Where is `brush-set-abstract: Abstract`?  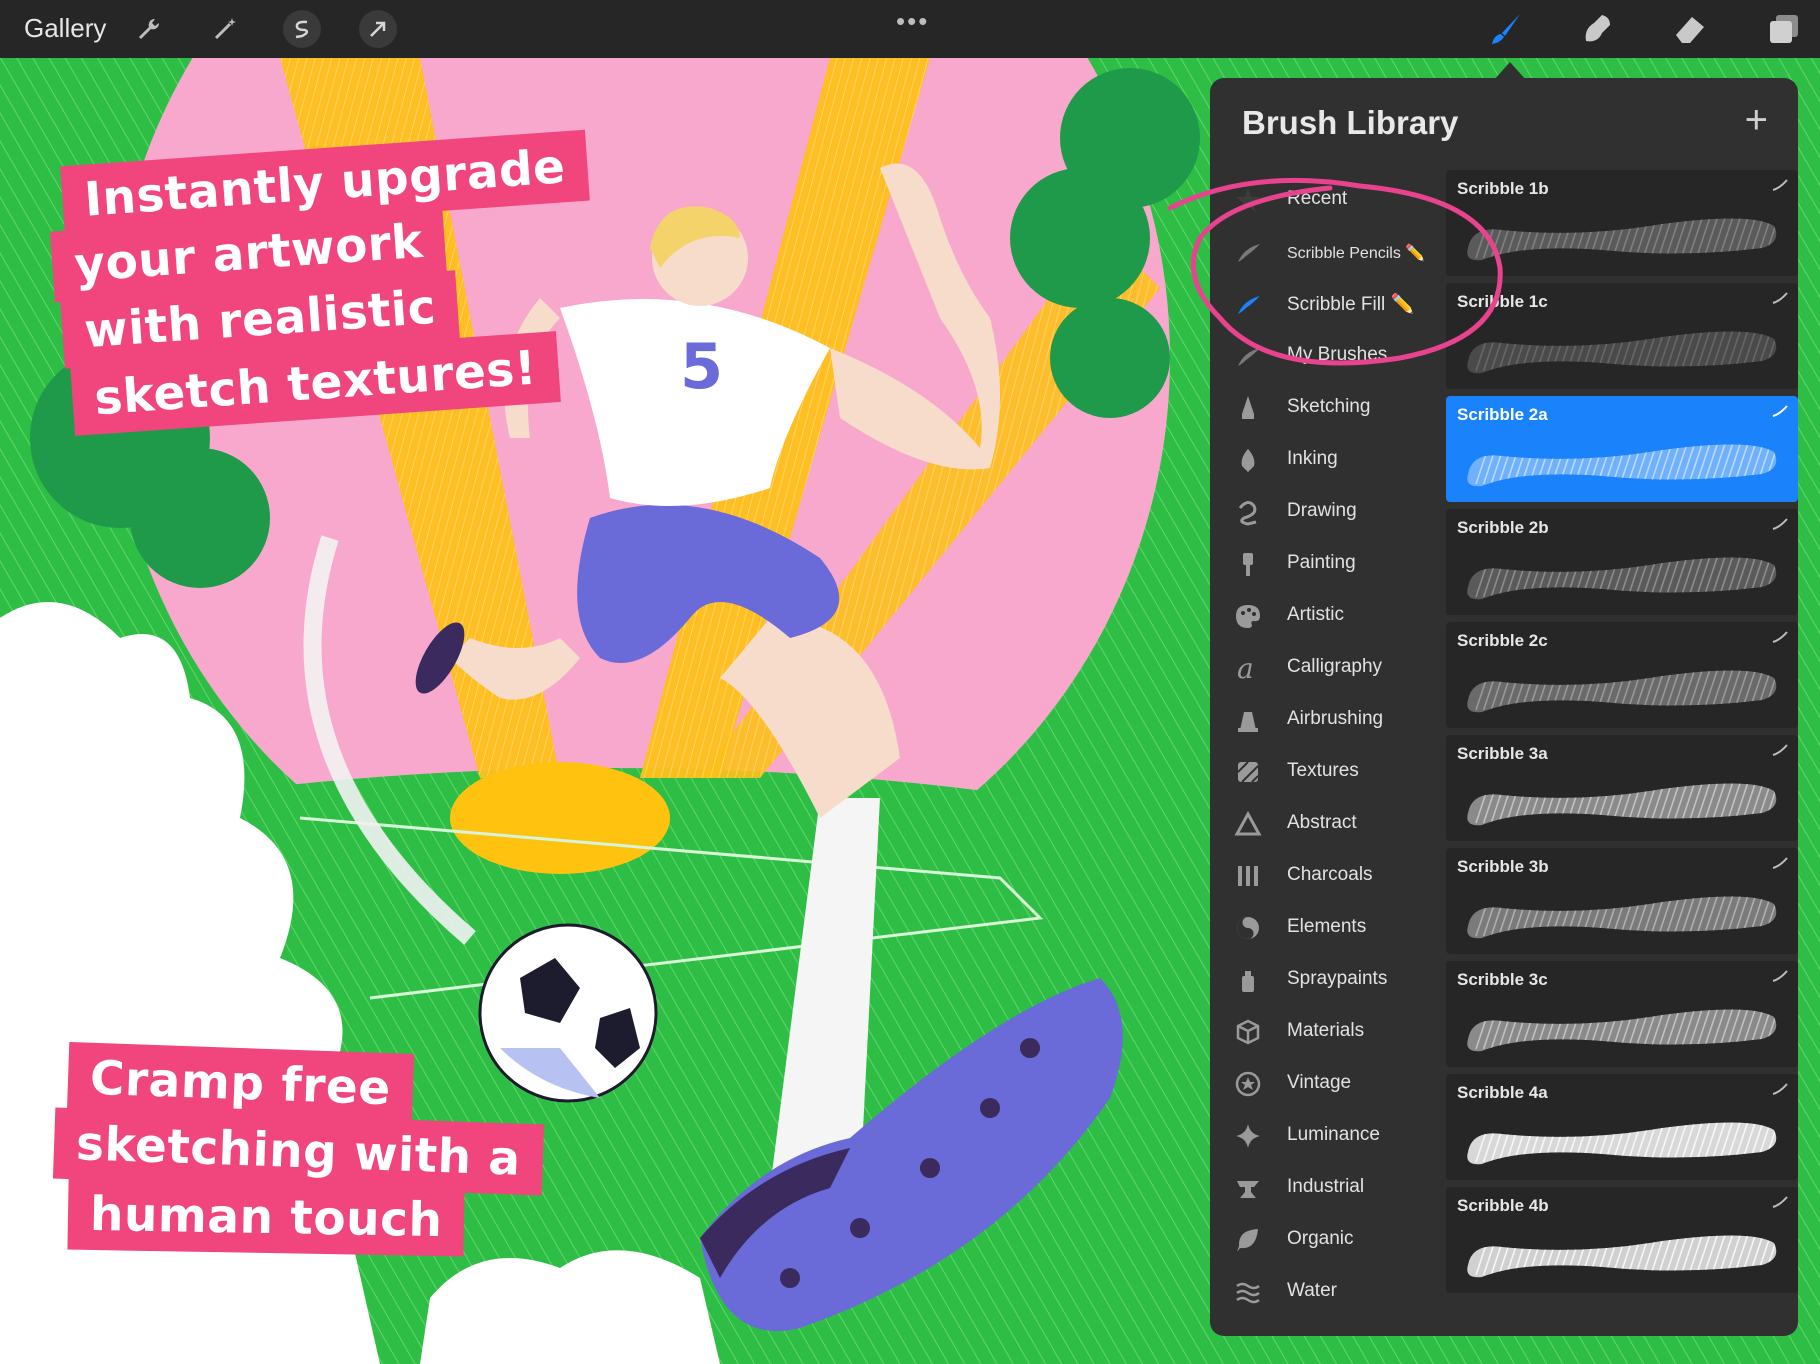 brush-set-abstract: Abstract is located at coordinates (1323, 824).